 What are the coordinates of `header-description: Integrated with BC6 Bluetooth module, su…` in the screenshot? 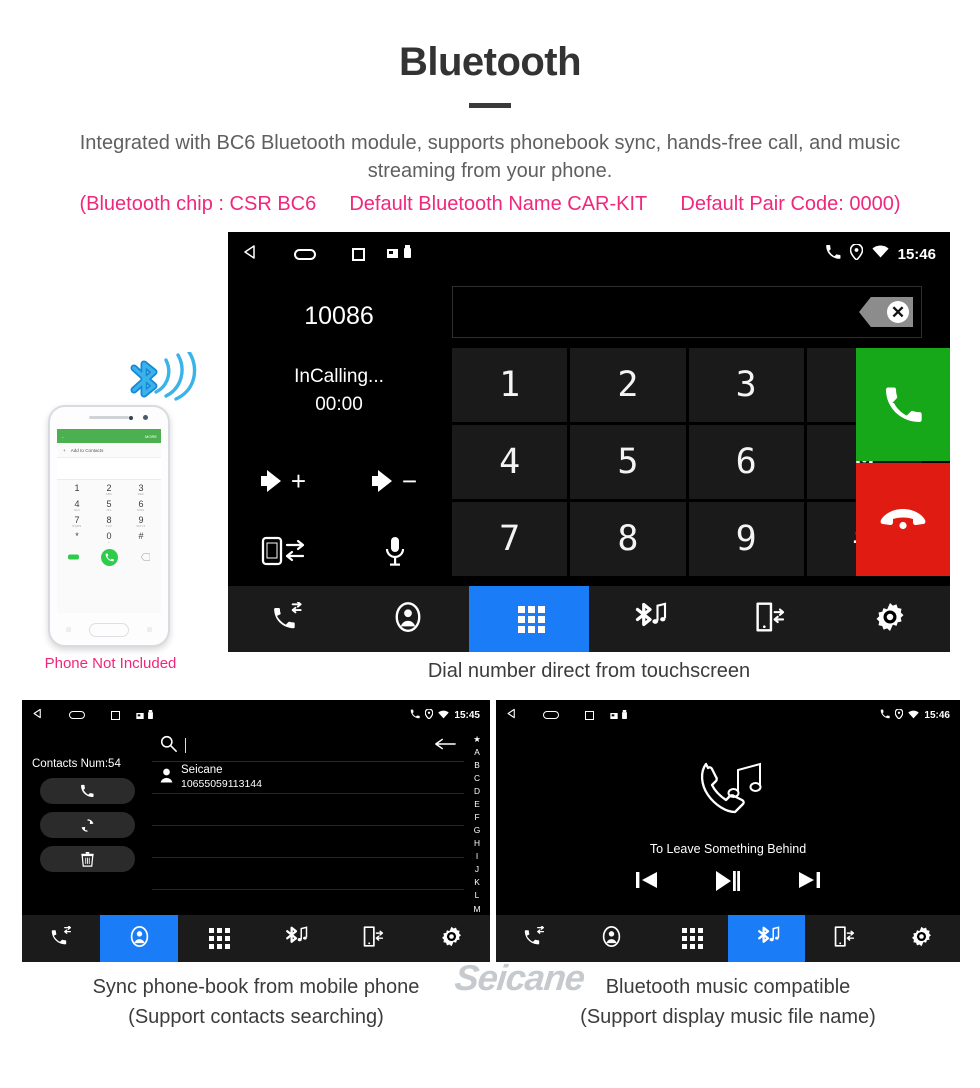 It's located at (490, 157).